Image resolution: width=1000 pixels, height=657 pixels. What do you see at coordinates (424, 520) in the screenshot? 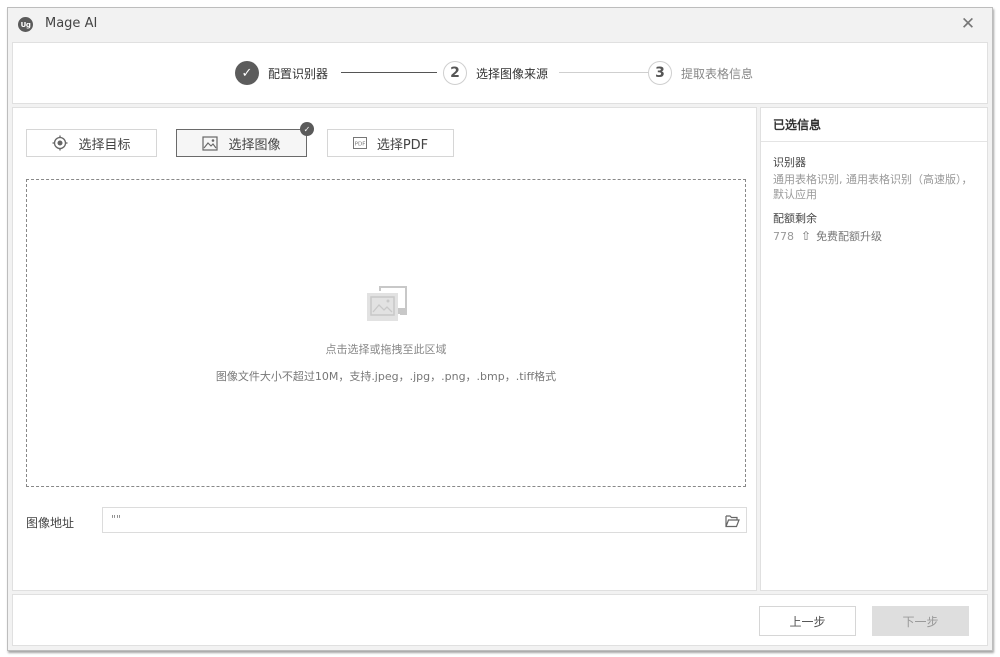
I see `image-address-input: ""` at bounding box center [424, 520].